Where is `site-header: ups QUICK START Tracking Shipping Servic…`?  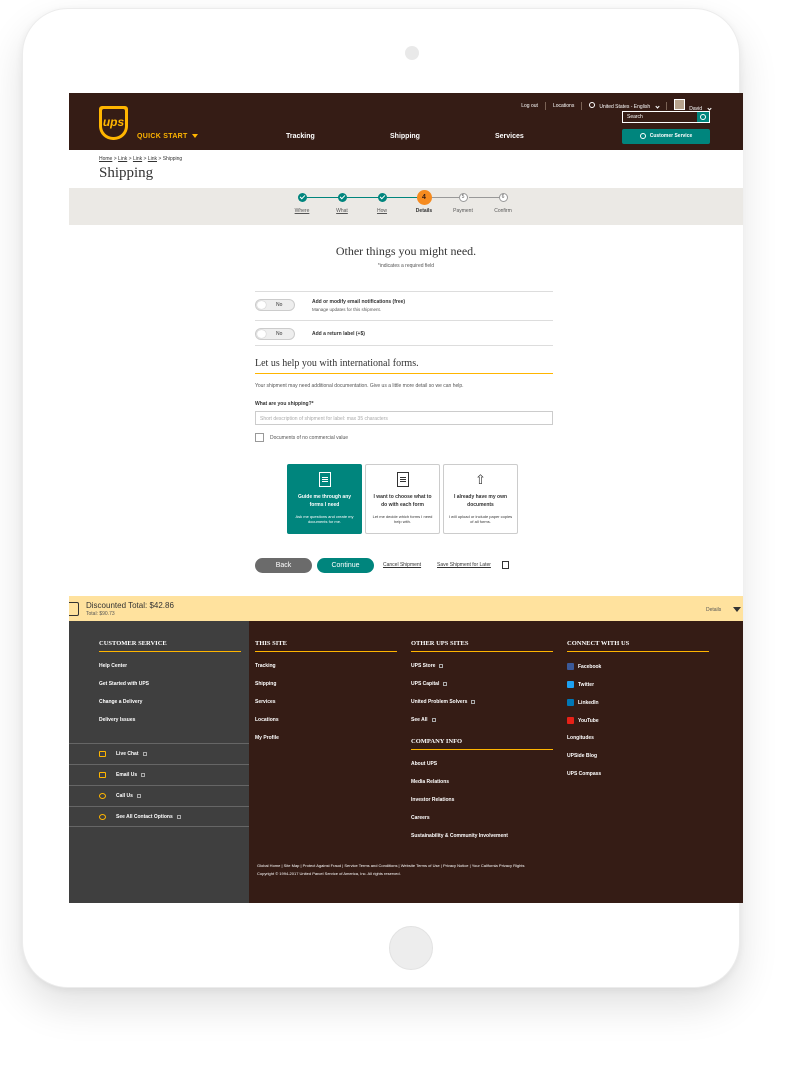 site-header: ups QUICK START Tracking Shipping Servic… is located at coordinates (406, 121).